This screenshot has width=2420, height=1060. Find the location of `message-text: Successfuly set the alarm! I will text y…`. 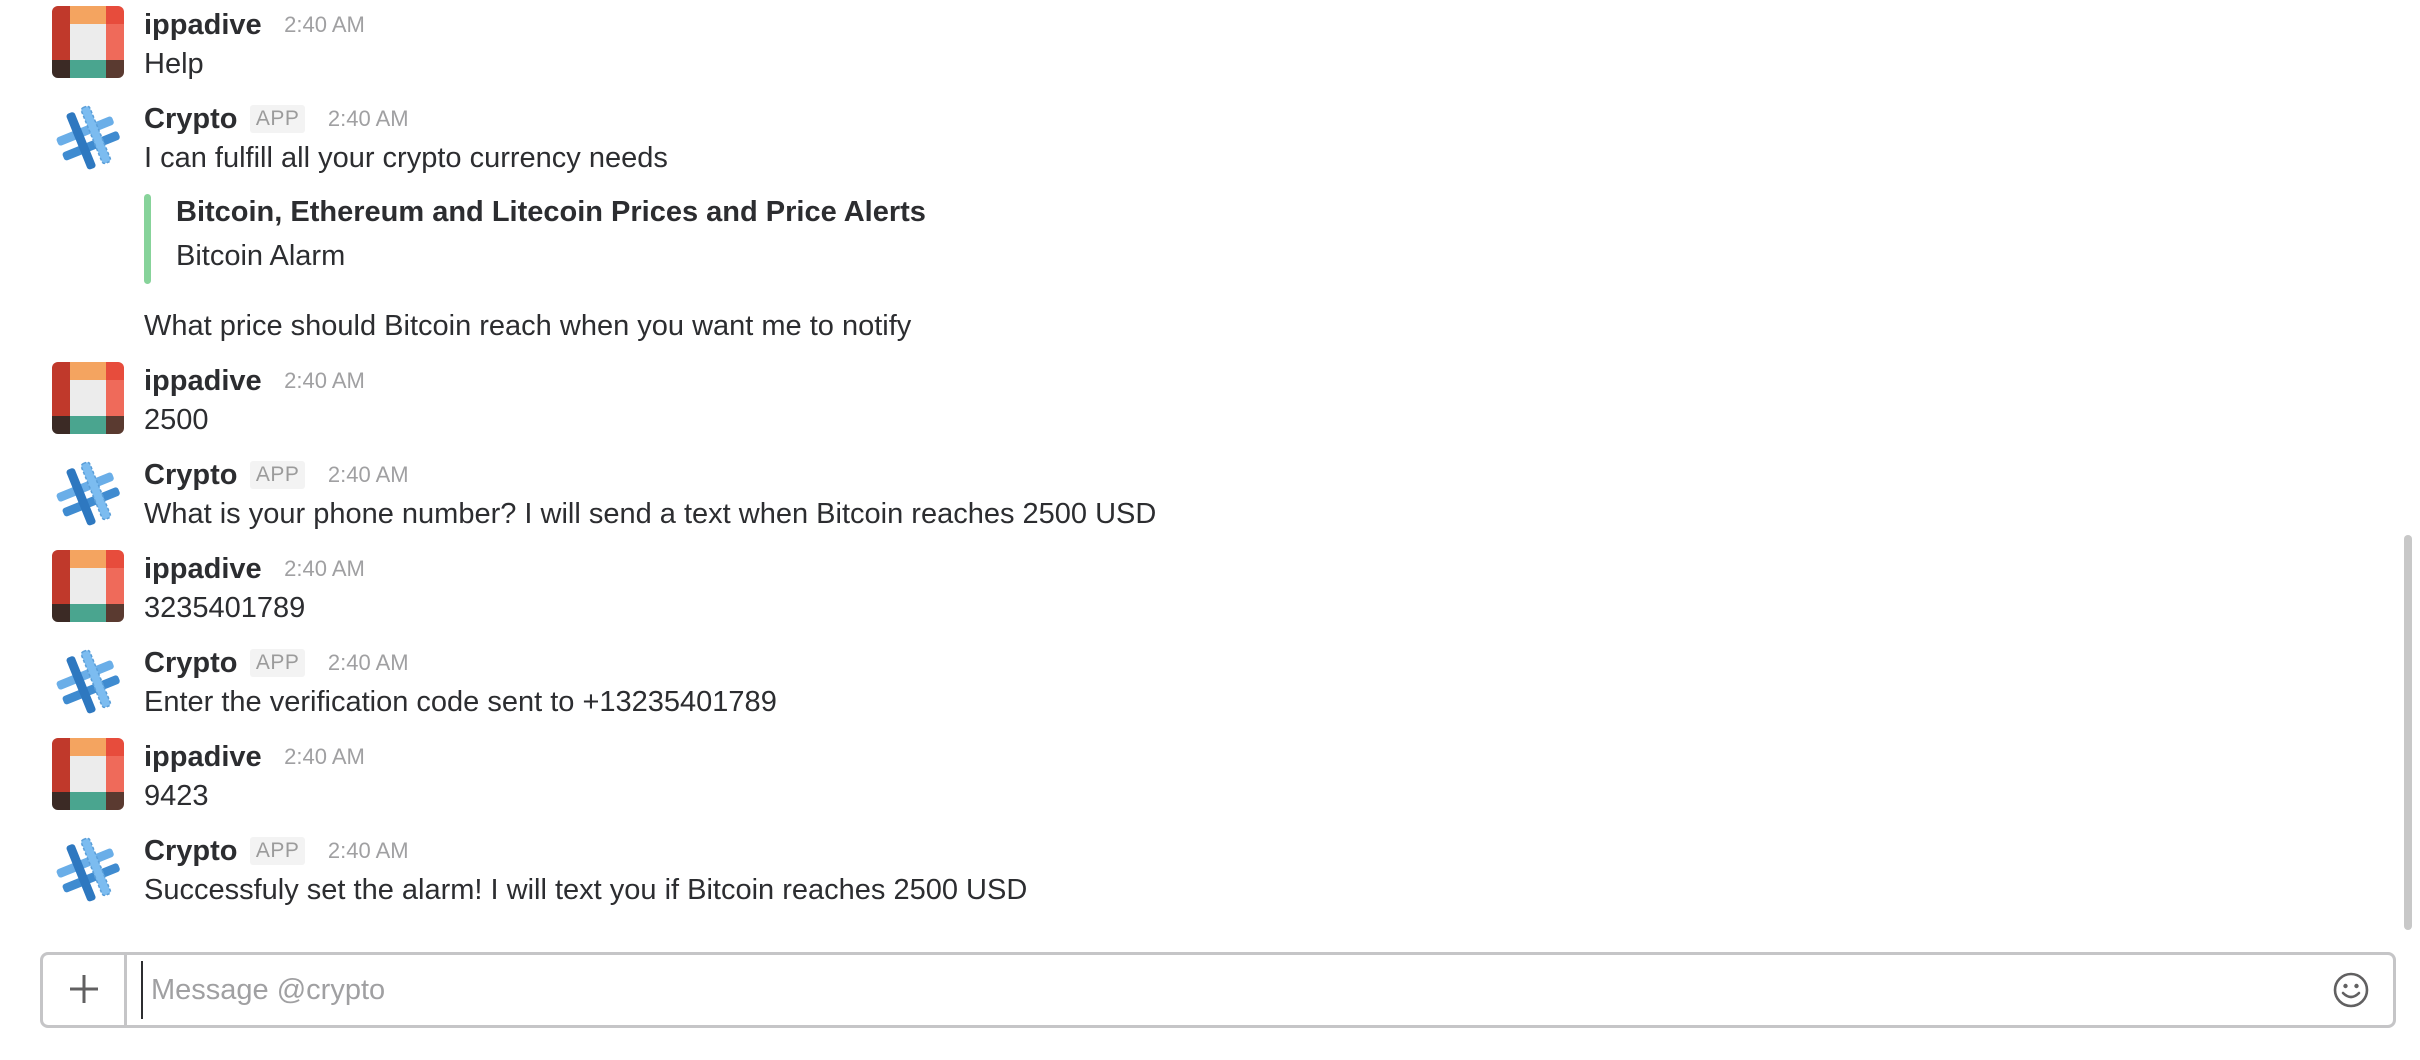

message-text: Successfuly set the alarm! I will text y… is located at coordinates (586, 890).